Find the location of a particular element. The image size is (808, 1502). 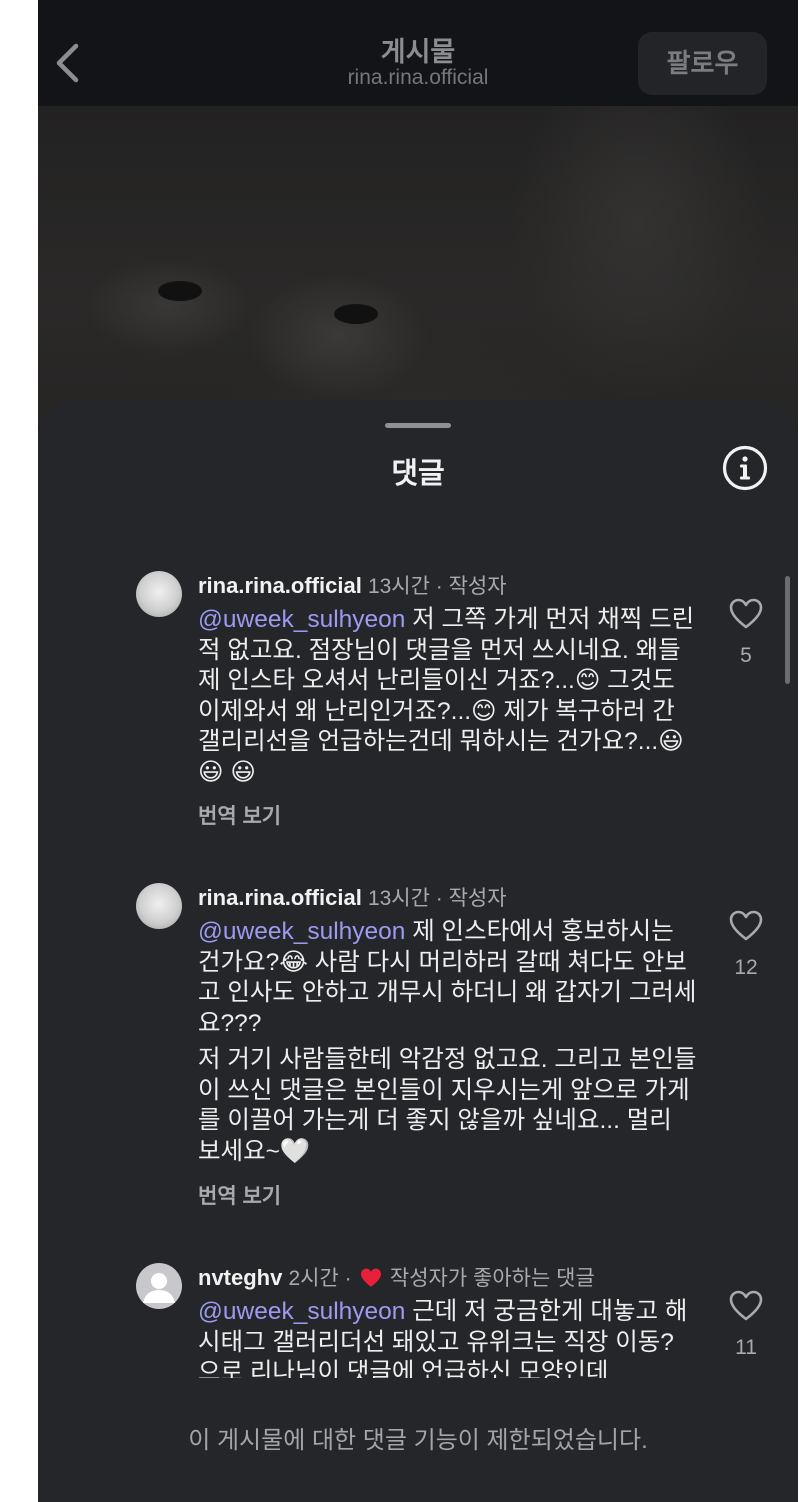

like-count: 12 is located at coordinates (746, 967).